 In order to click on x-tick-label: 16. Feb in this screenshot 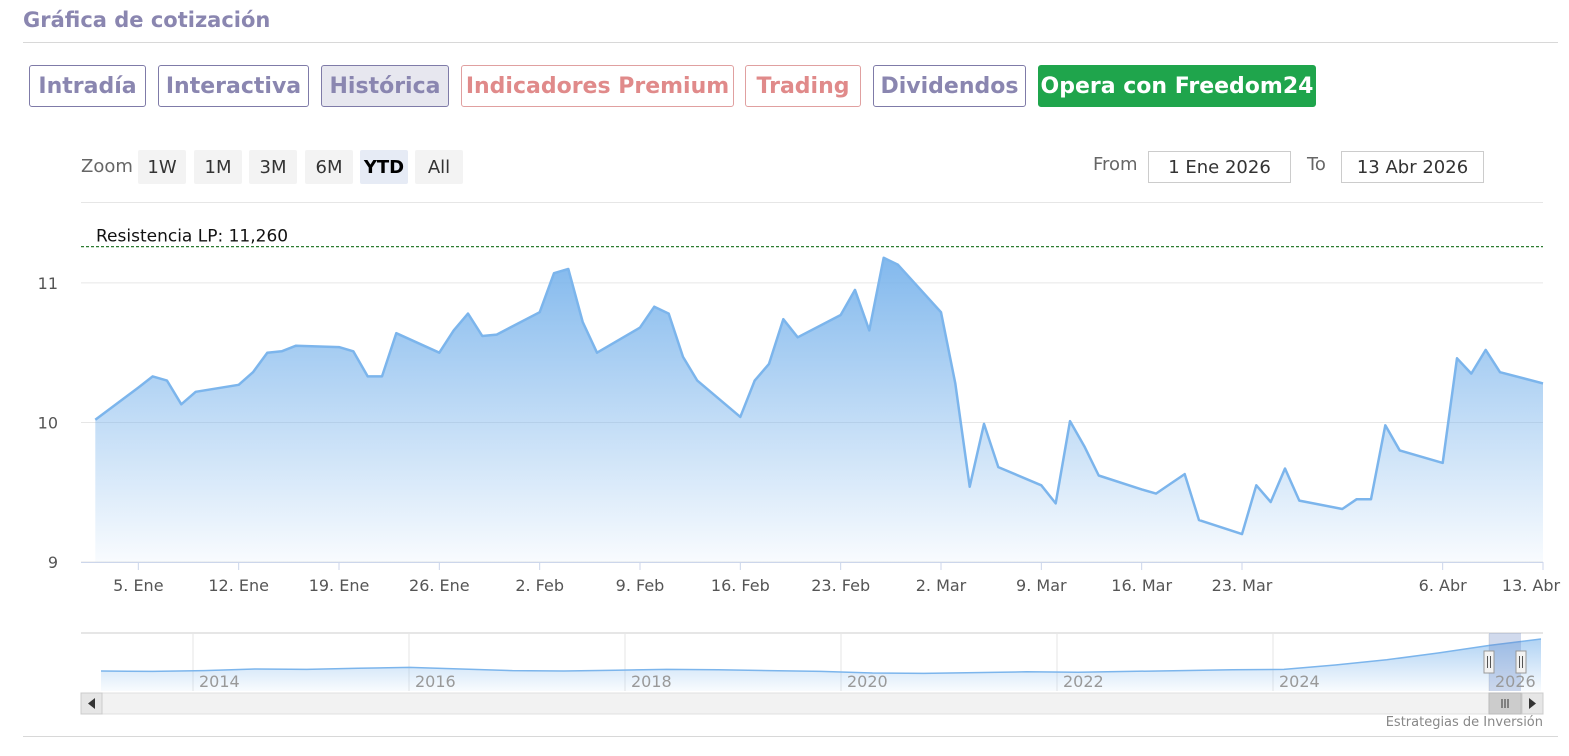, I will do `click(740, 585)`.